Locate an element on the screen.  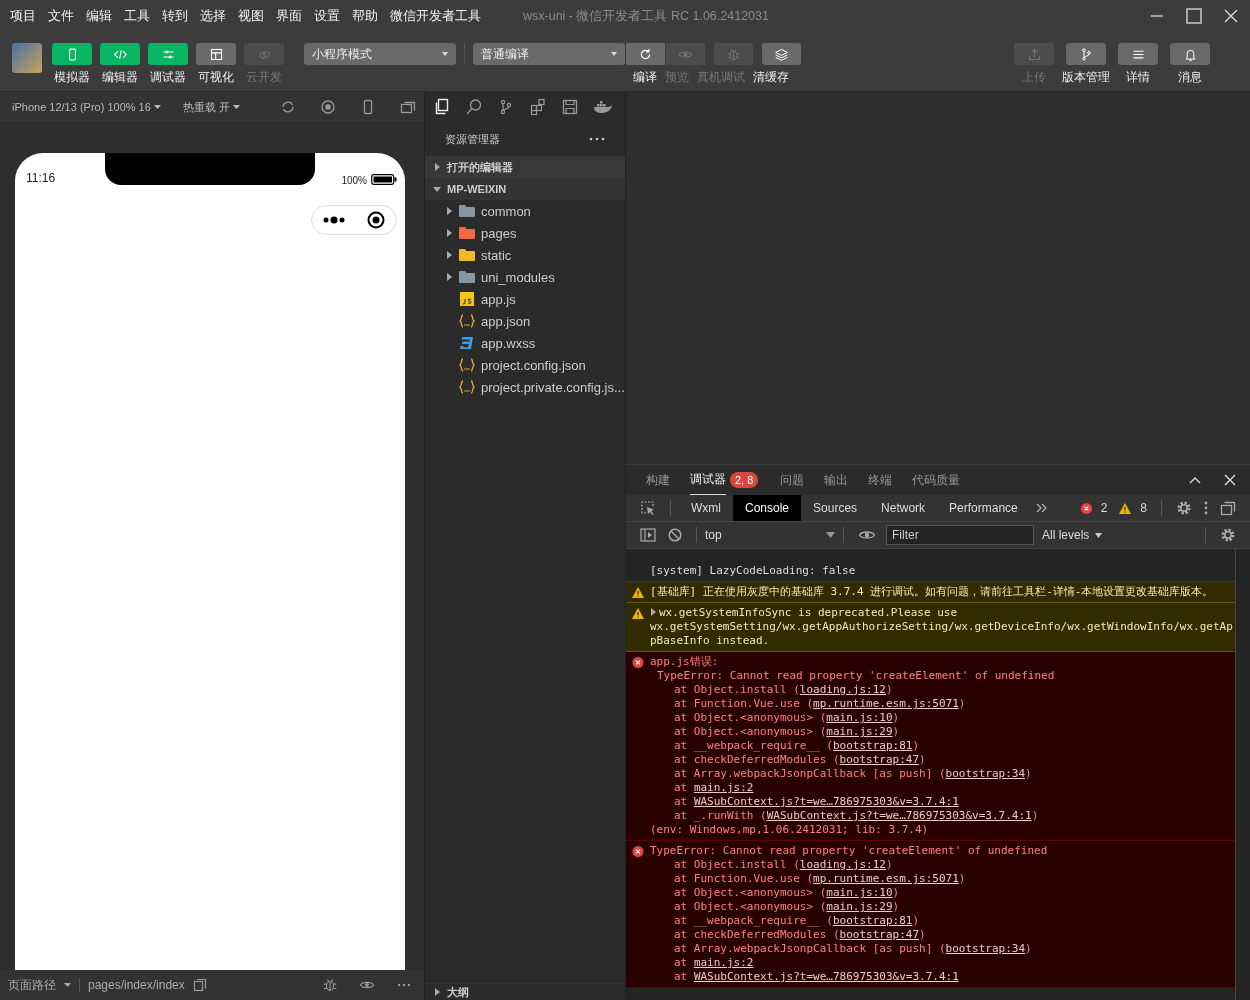
clear-icon is located at coordinates (675, 535).